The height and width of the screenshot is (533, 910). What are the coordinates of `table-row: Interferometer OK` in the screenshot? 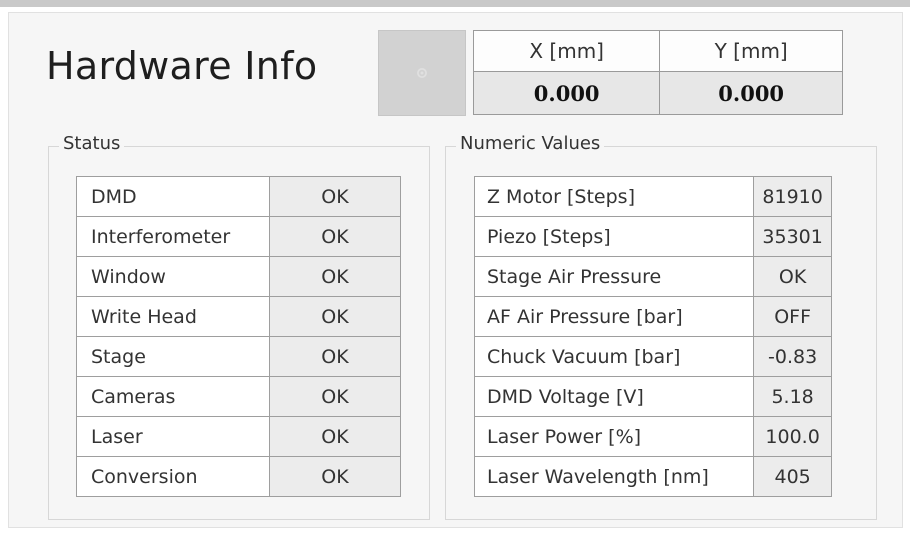 It's located at (239, 236).